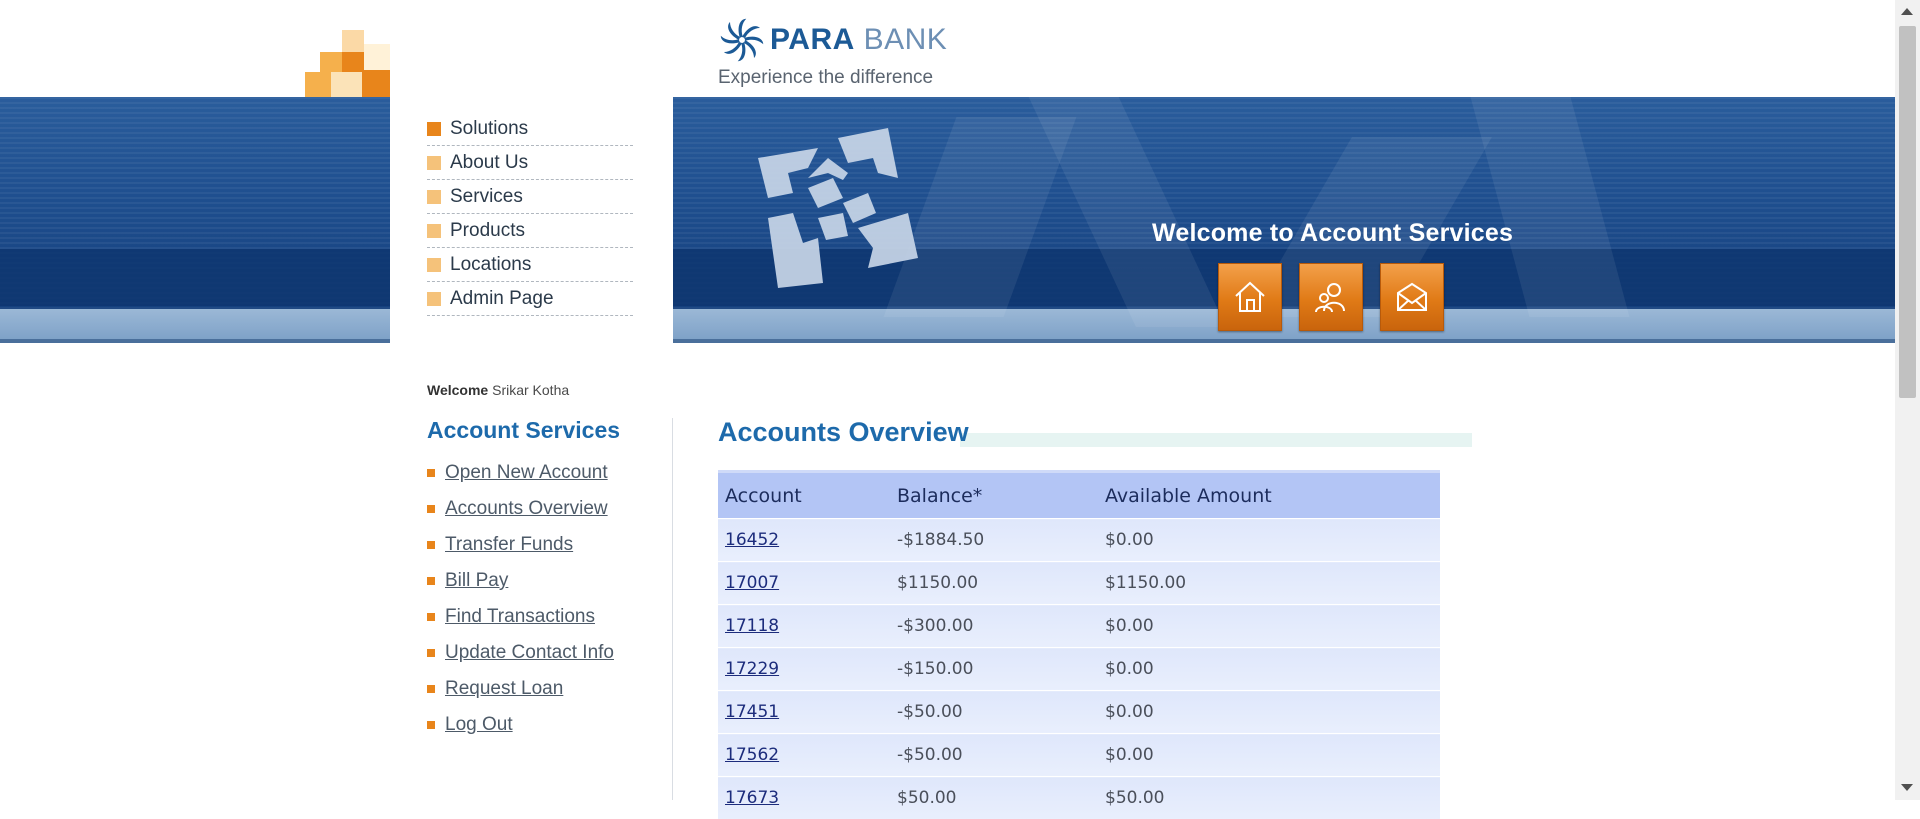  Describe the element at coordinates (530, 129) in the screenshot. I see `nav-item-solutions: Solutions` at that location.